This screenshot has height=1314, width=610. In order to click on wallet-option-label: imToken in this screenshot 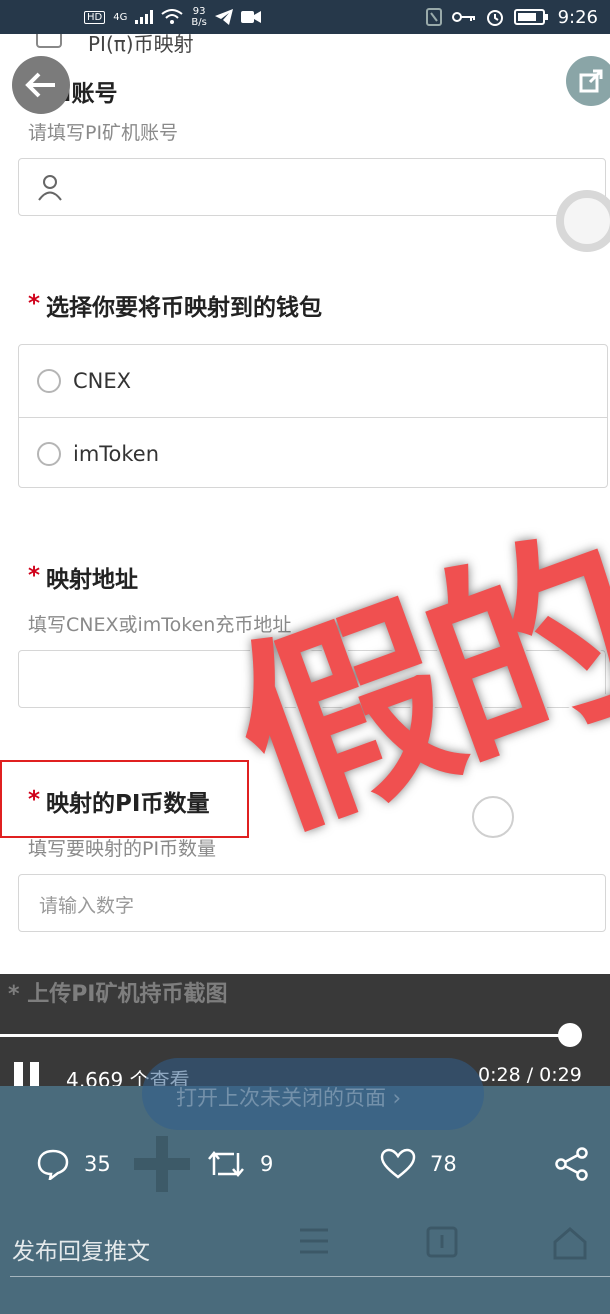, I will do `click(116, 454)`.